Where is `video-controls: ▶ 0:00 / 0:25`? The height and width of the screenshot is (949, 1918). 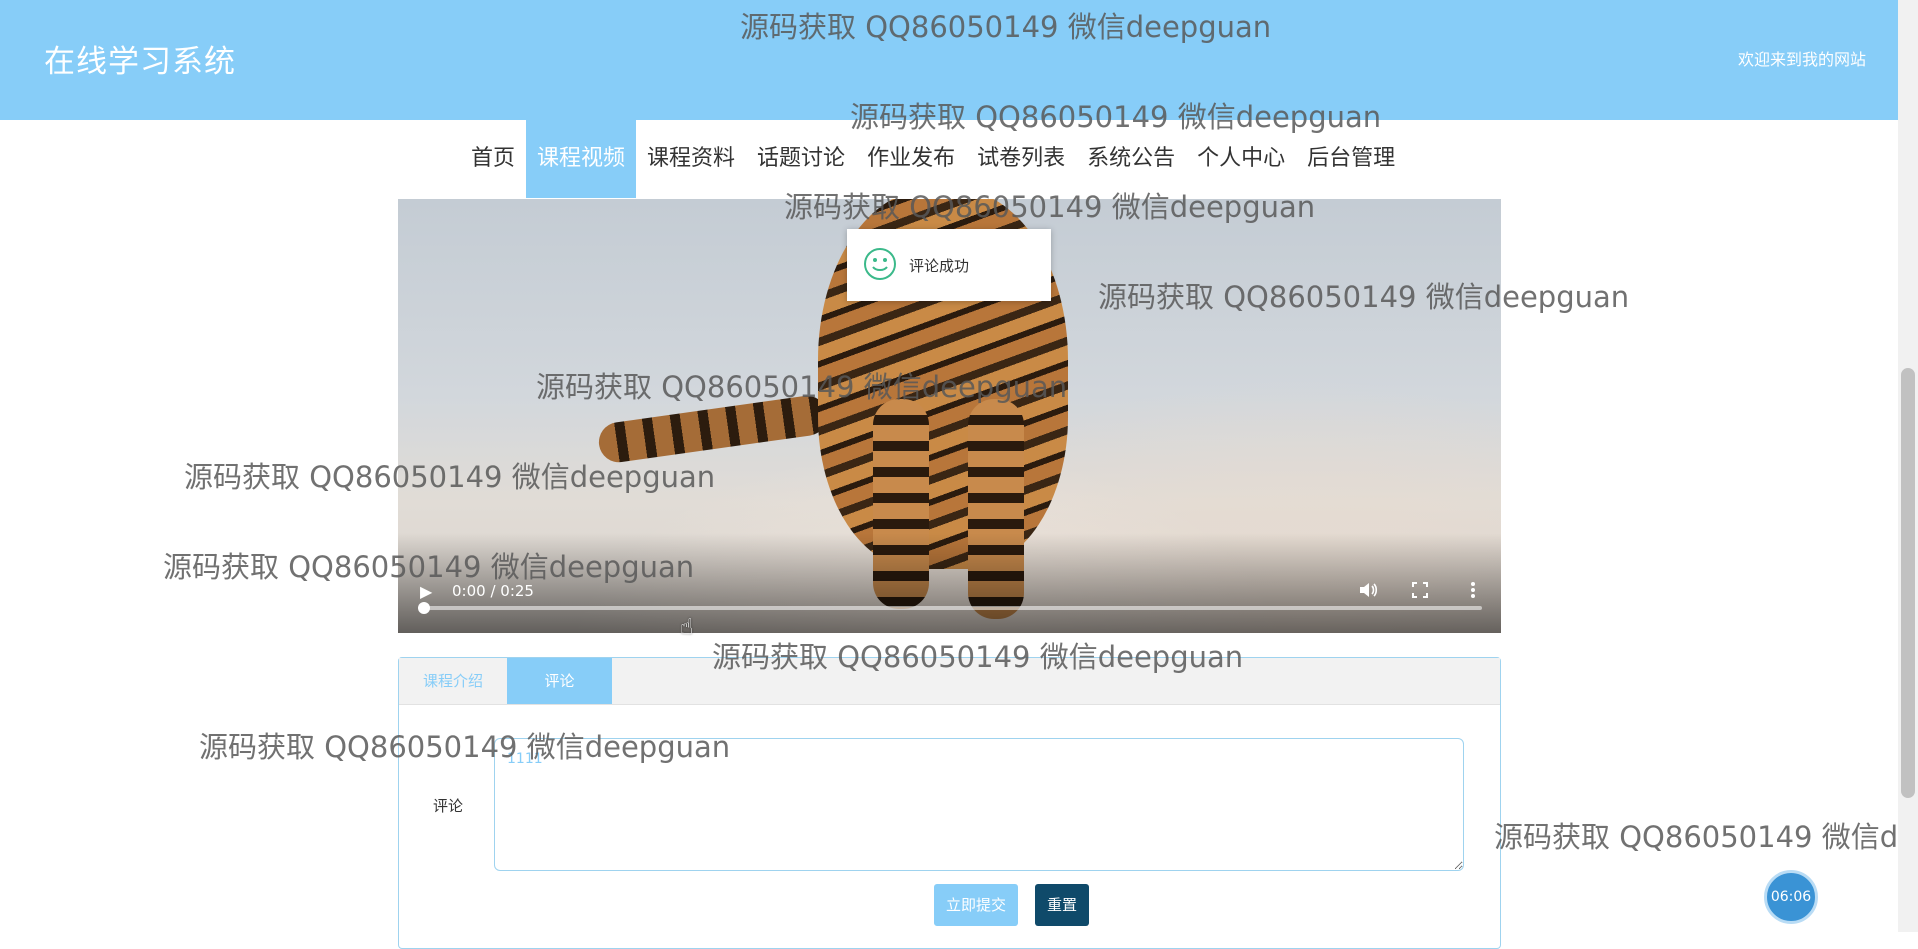
video-controls: ▶ 0:00 / 0:25 is located at coordinates (949, 583).